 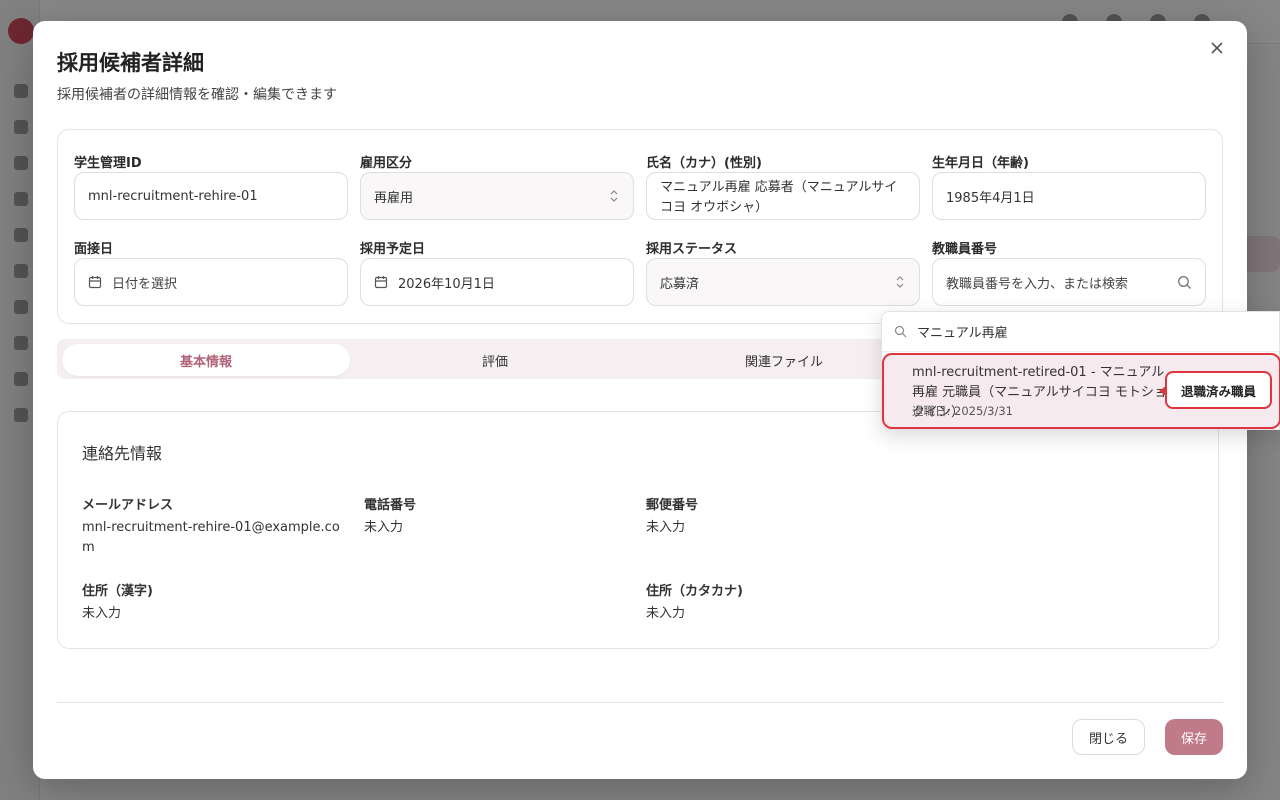 I want to click on staff-number-label: 教職員番号, so click(x=965, y=249).